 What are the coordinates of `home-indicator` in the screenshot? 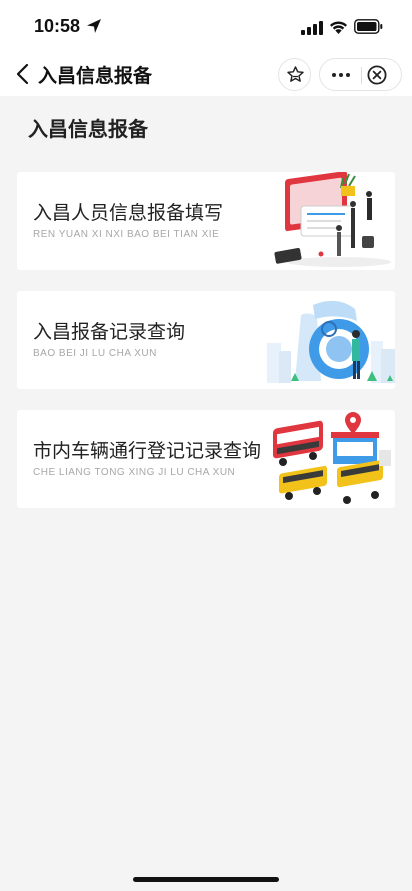 It's located at (206, 879).